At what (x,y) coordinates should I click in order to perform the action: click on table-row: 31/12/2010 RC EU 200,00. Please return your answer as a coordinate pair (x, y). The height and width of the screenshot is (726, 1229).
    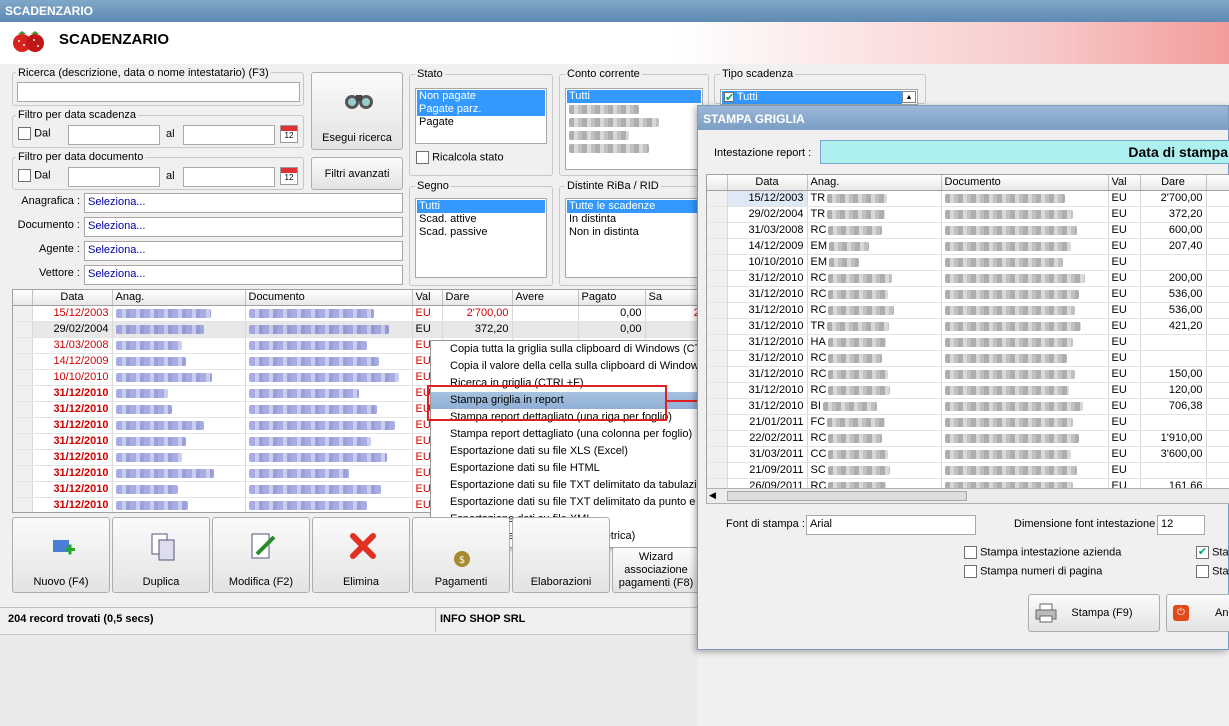
    Looking at the image, I should click on (968, 278).